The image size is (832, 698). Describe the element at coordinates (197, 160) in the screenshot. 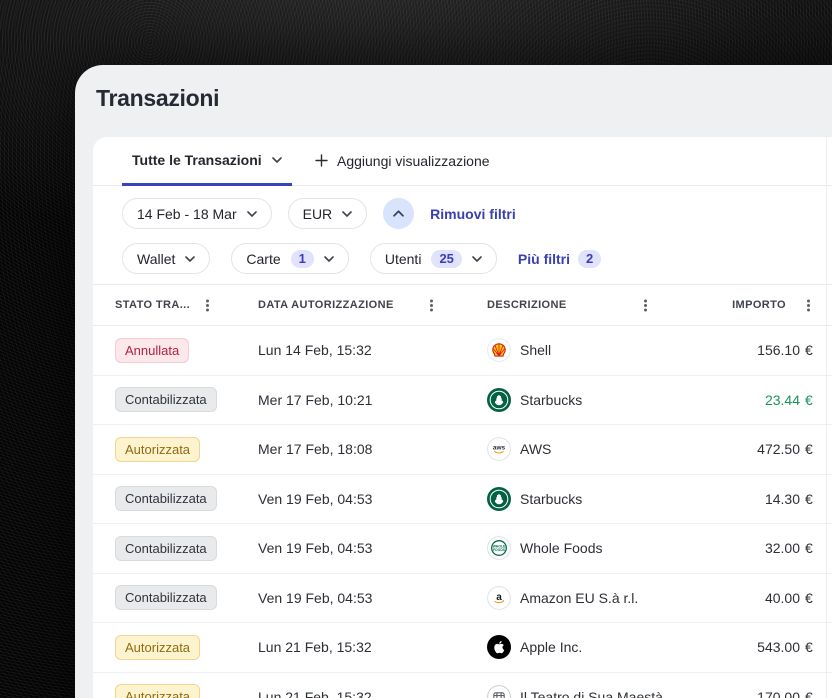

I see `tab-label: Tutte le Transazioni` at that location.